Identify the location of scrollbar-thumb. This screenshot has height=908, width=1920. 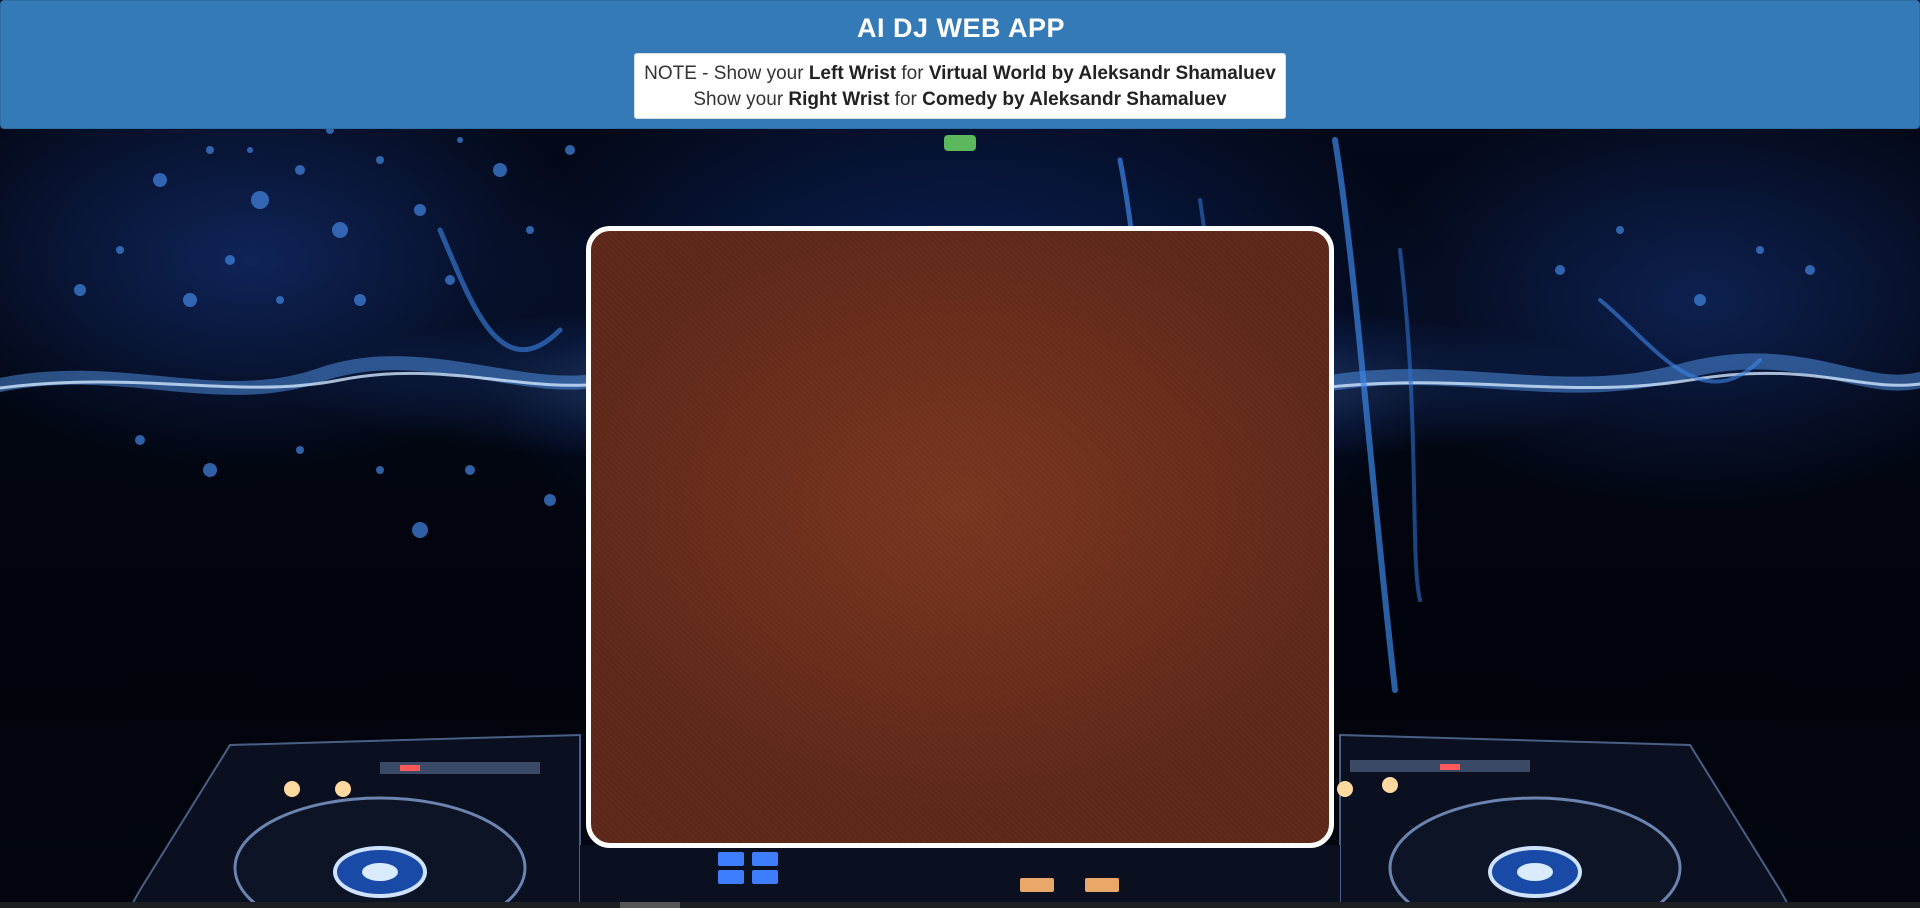
(650, 905).